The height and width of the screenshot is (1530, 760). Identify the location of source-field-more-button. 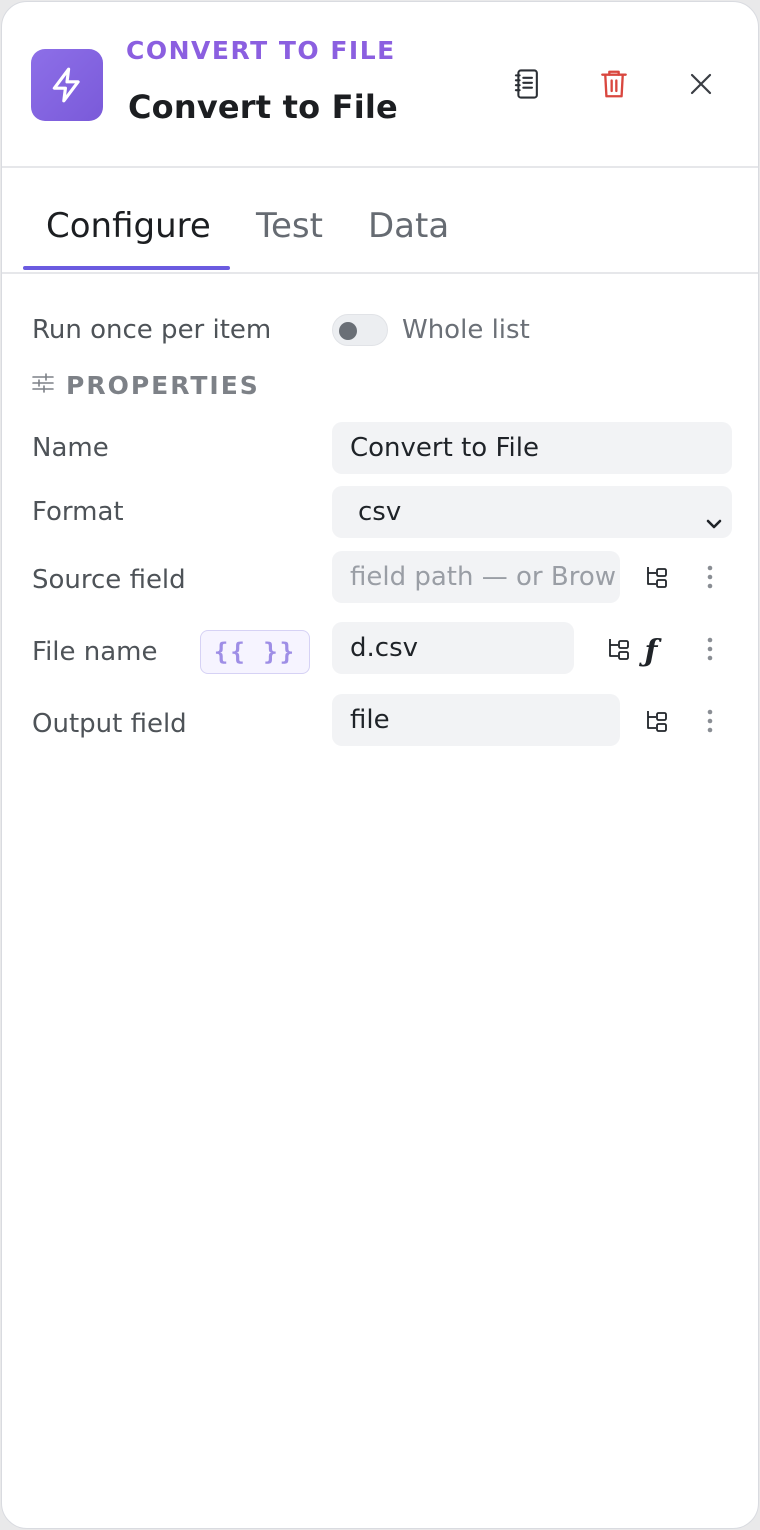
(710, 579).